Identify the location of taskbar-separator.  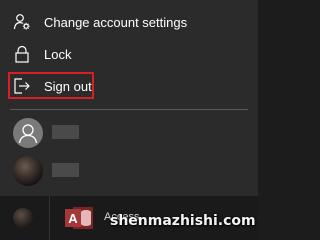
(49, 218).